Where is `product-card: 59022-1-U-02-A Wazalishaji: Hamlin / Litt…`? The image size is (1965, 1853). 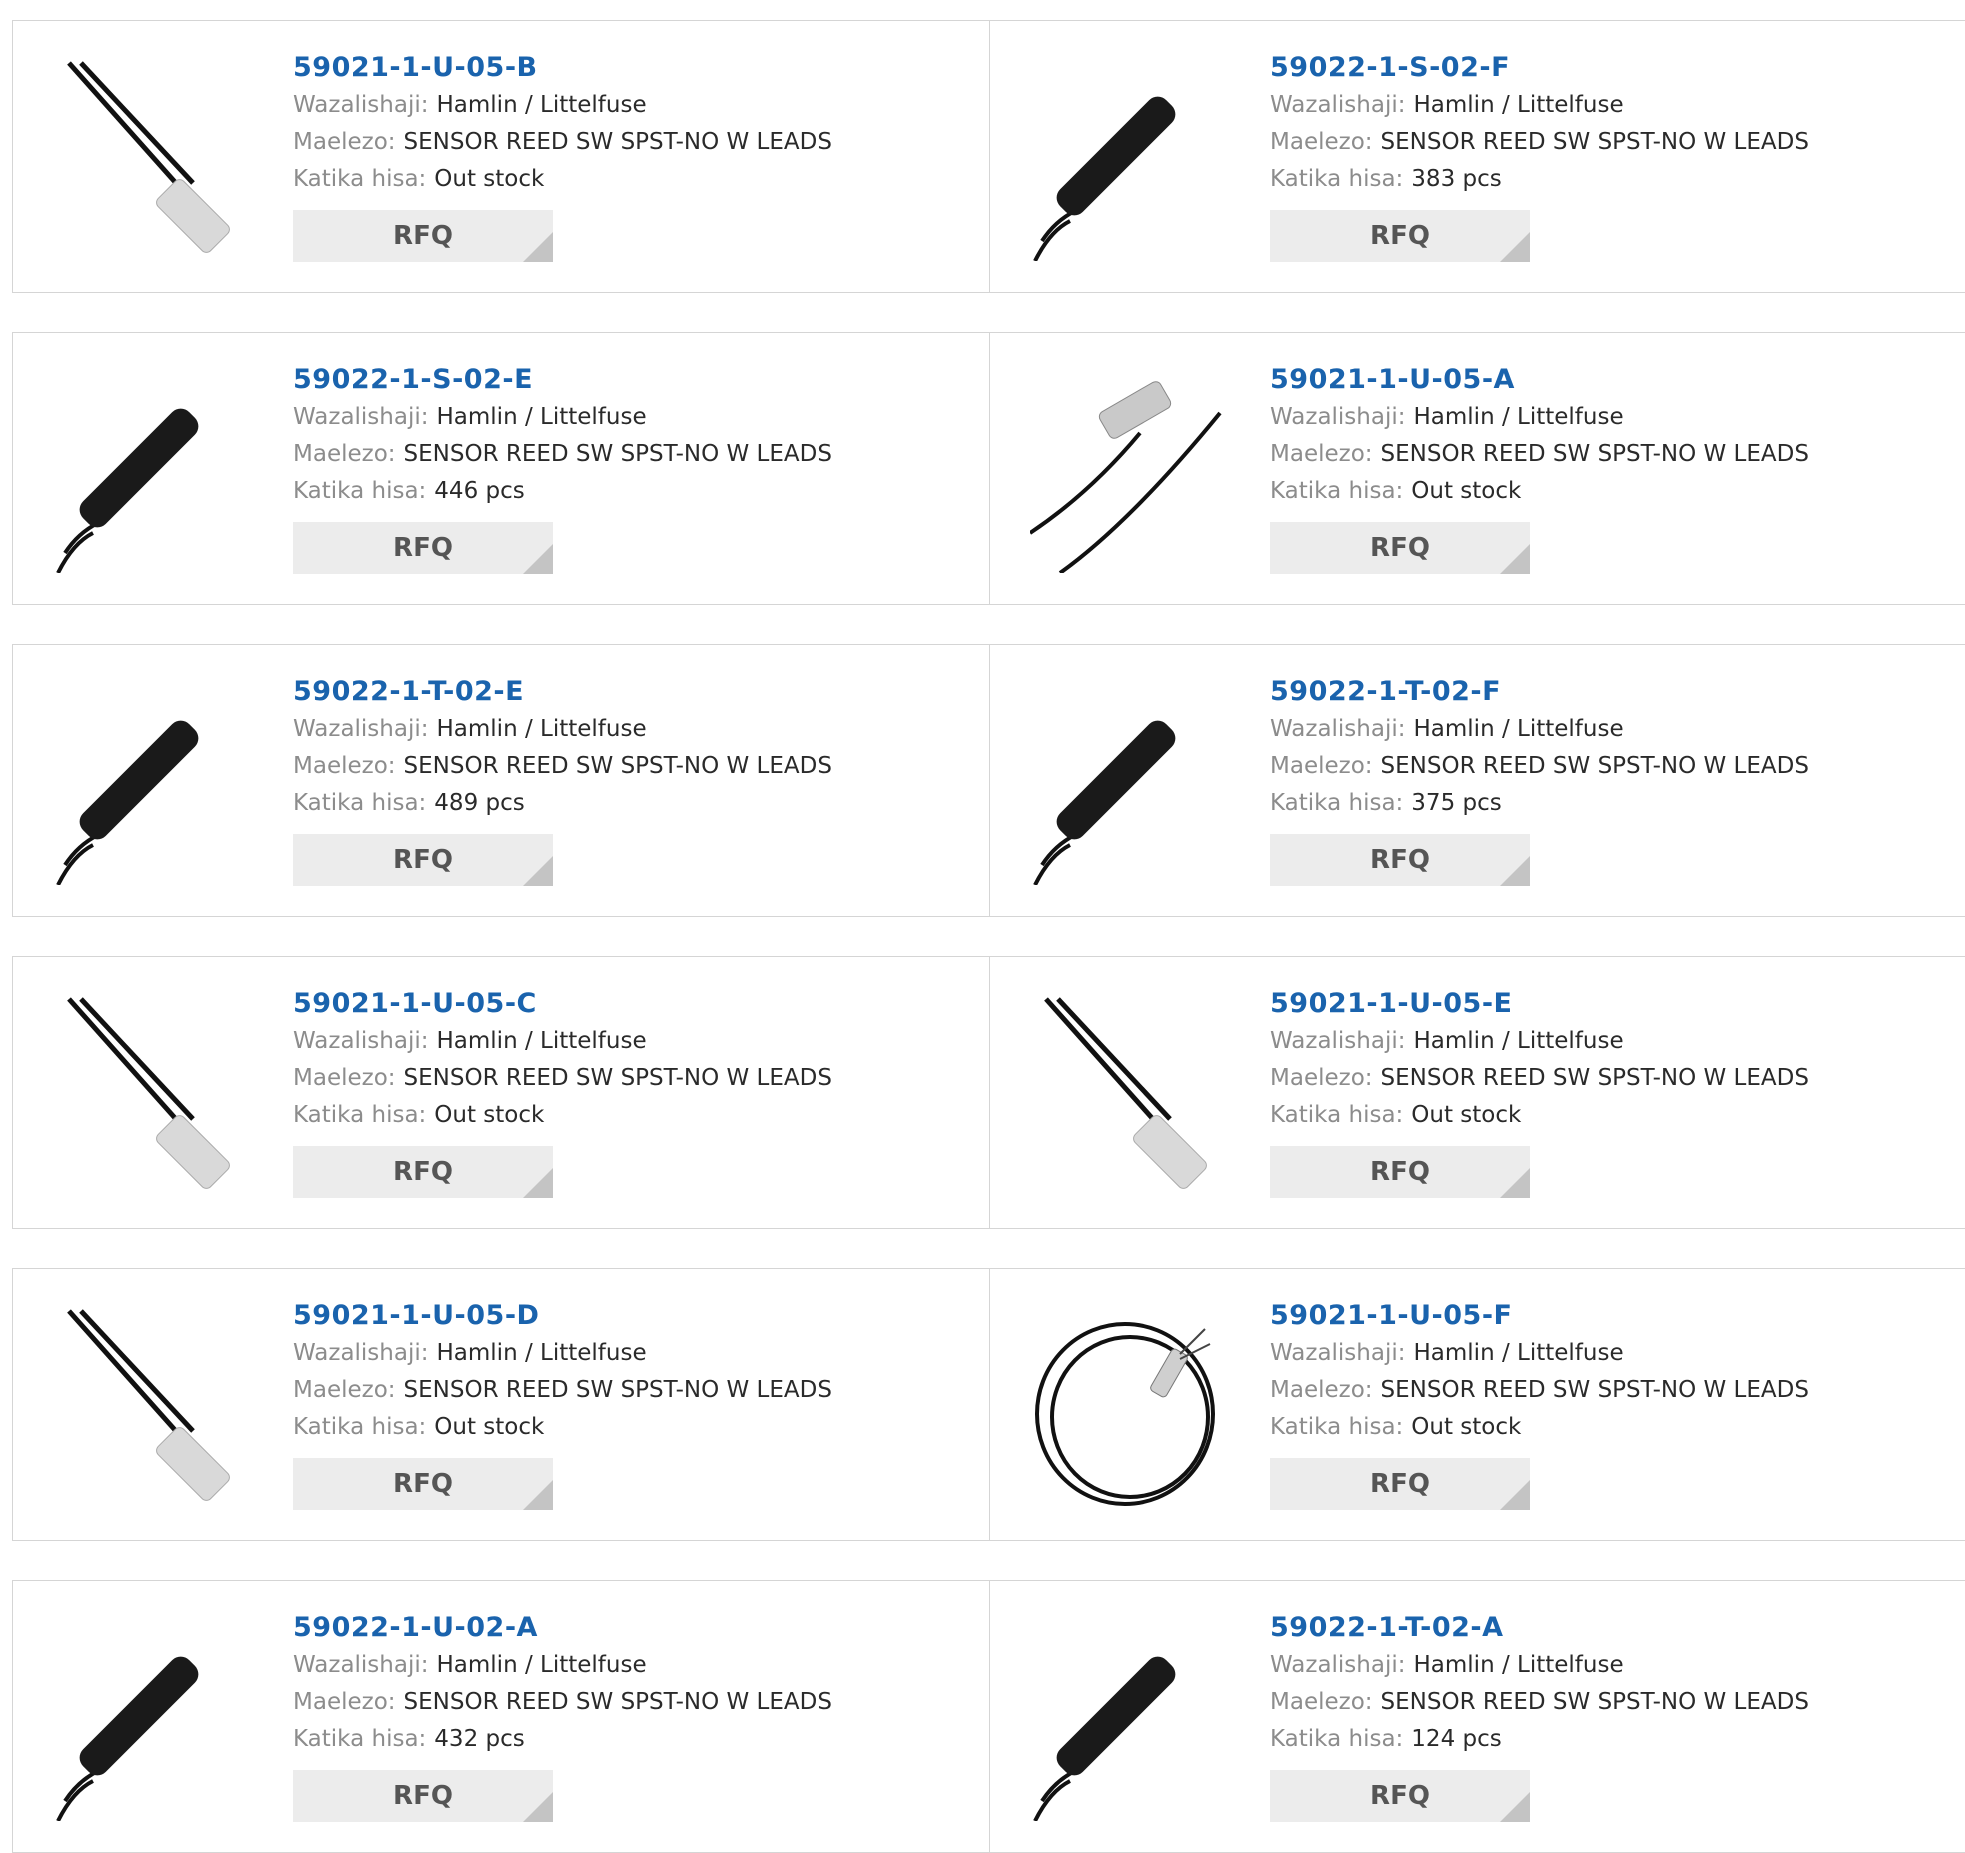 product-card: 59022-1-U-02-A Wazalishaji: Hamlin / Litt… is located at coordinates (501, 1716).